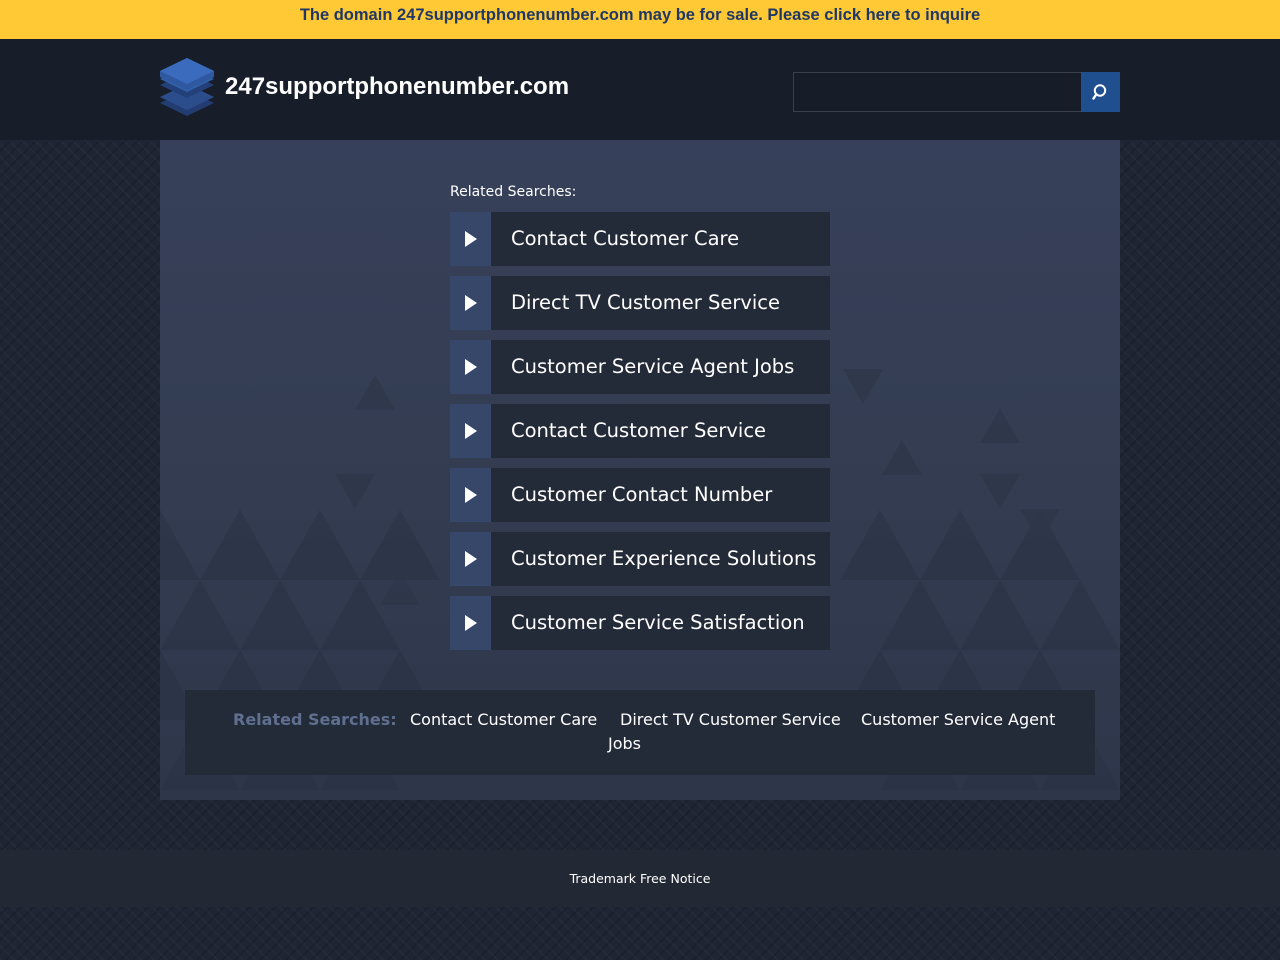  What do you see at coordinates (625, 238) in the screenshot?
I see `related-search-label: Contact Customer Care` at bounding box center [625, 238].